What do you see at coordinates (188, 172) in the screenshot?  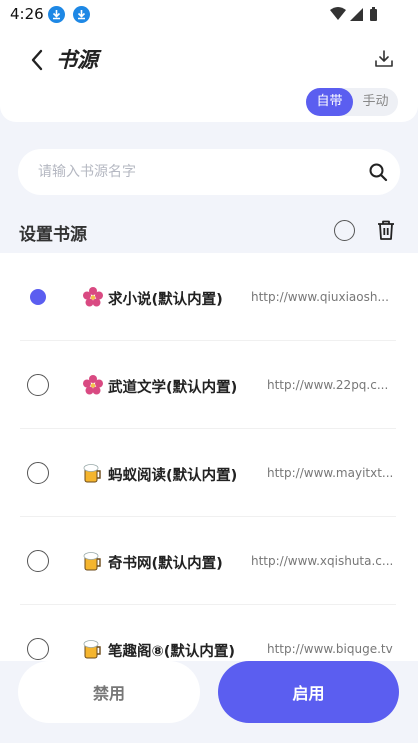 I see `search-input` at bounding box center [188, 172].